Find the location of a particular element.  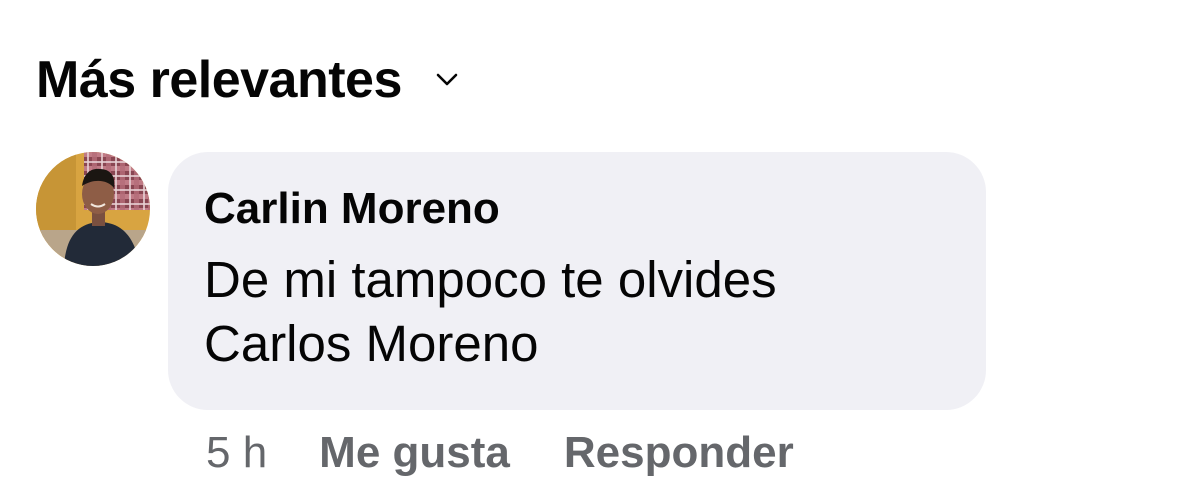

comment-actions: 5 h Me gusta Responder is located at coordinates (500, 453).